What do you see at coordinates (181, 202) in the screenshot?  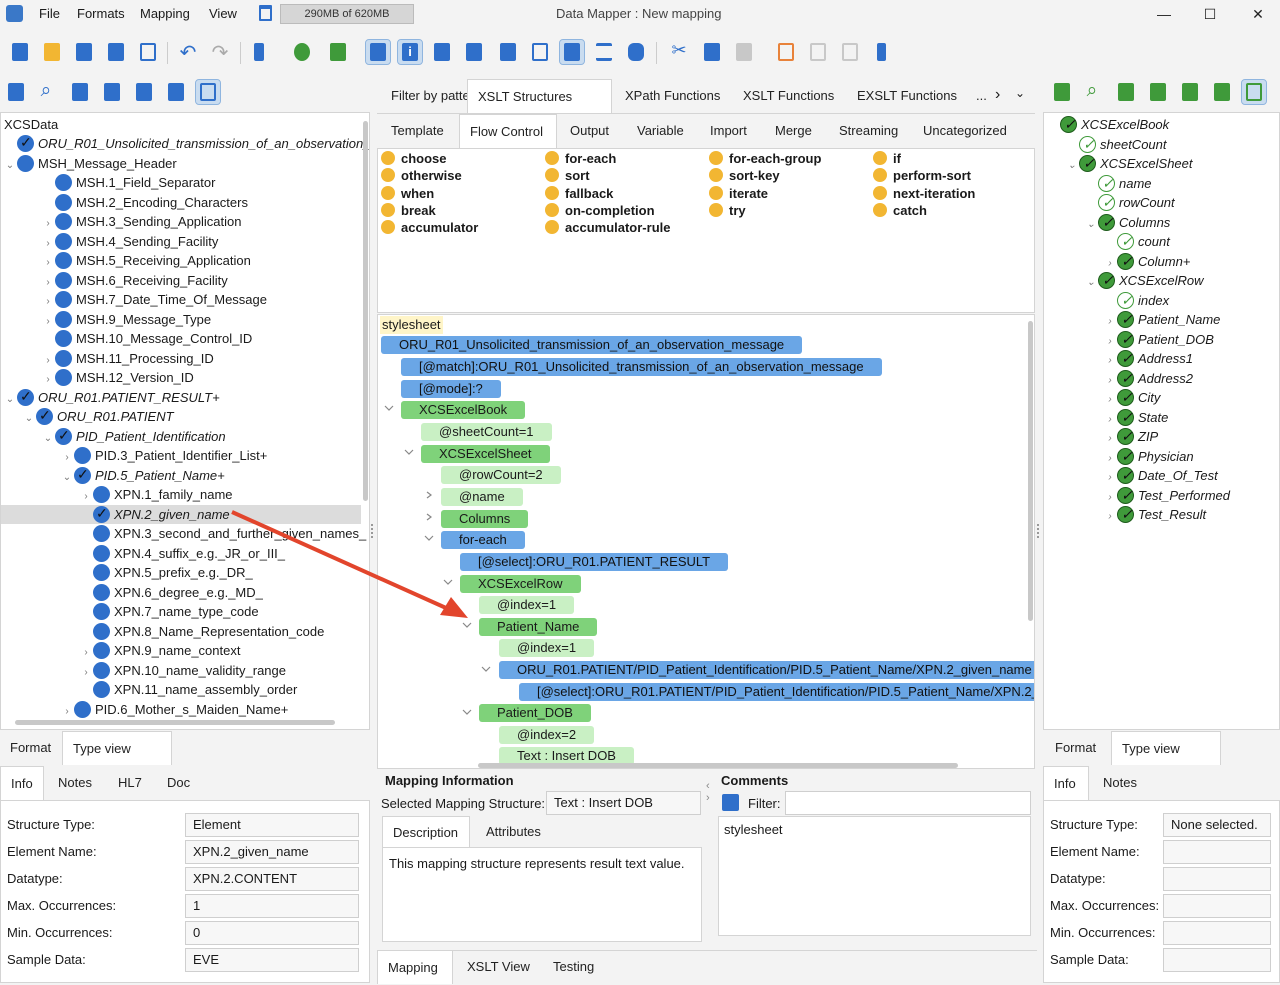 I see `tree-row: MSH.2_Encoding_Characters` at bounding box center [181, 202].